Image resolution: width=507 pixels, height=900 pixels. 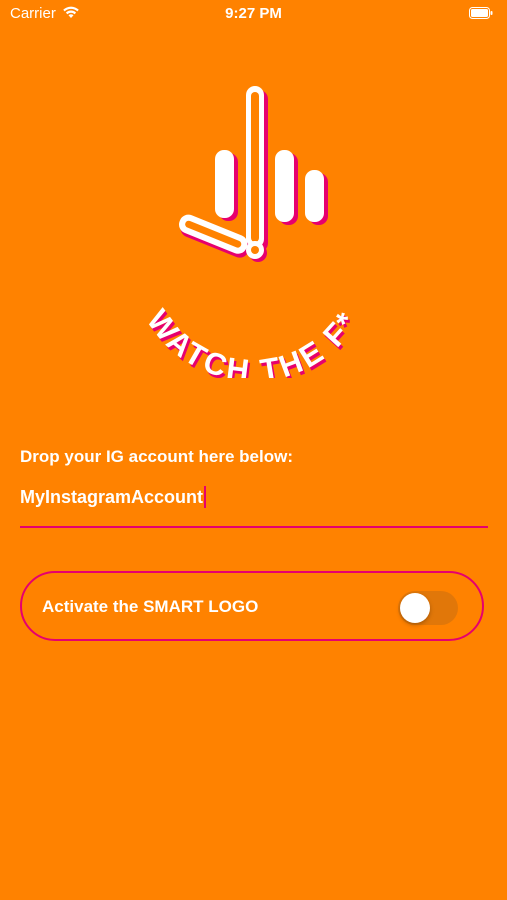 I want to click on clock: 9:27 PM, so click(x=253, y=13).